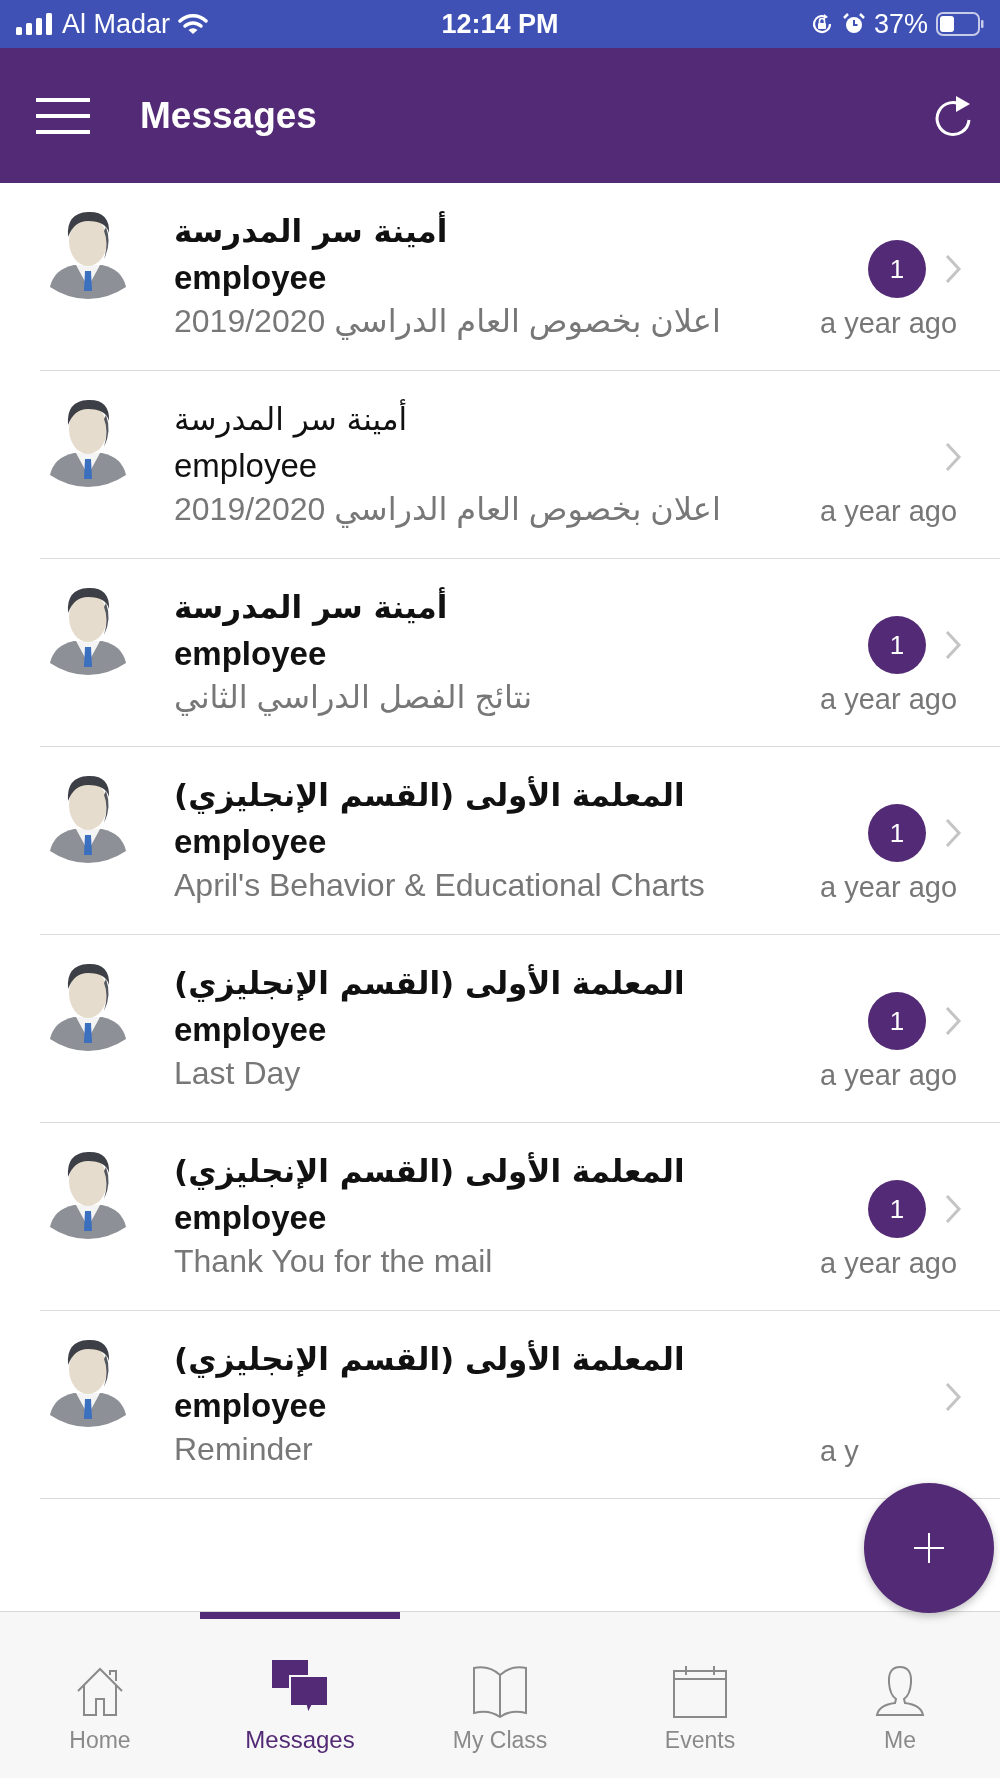 This screenshot has height=1778, width=1000. What do you see at coordinates (334, 1261) in the screenshot?
I see `message-subject: Thank You for the mail` at bounding box center [334, 1261].